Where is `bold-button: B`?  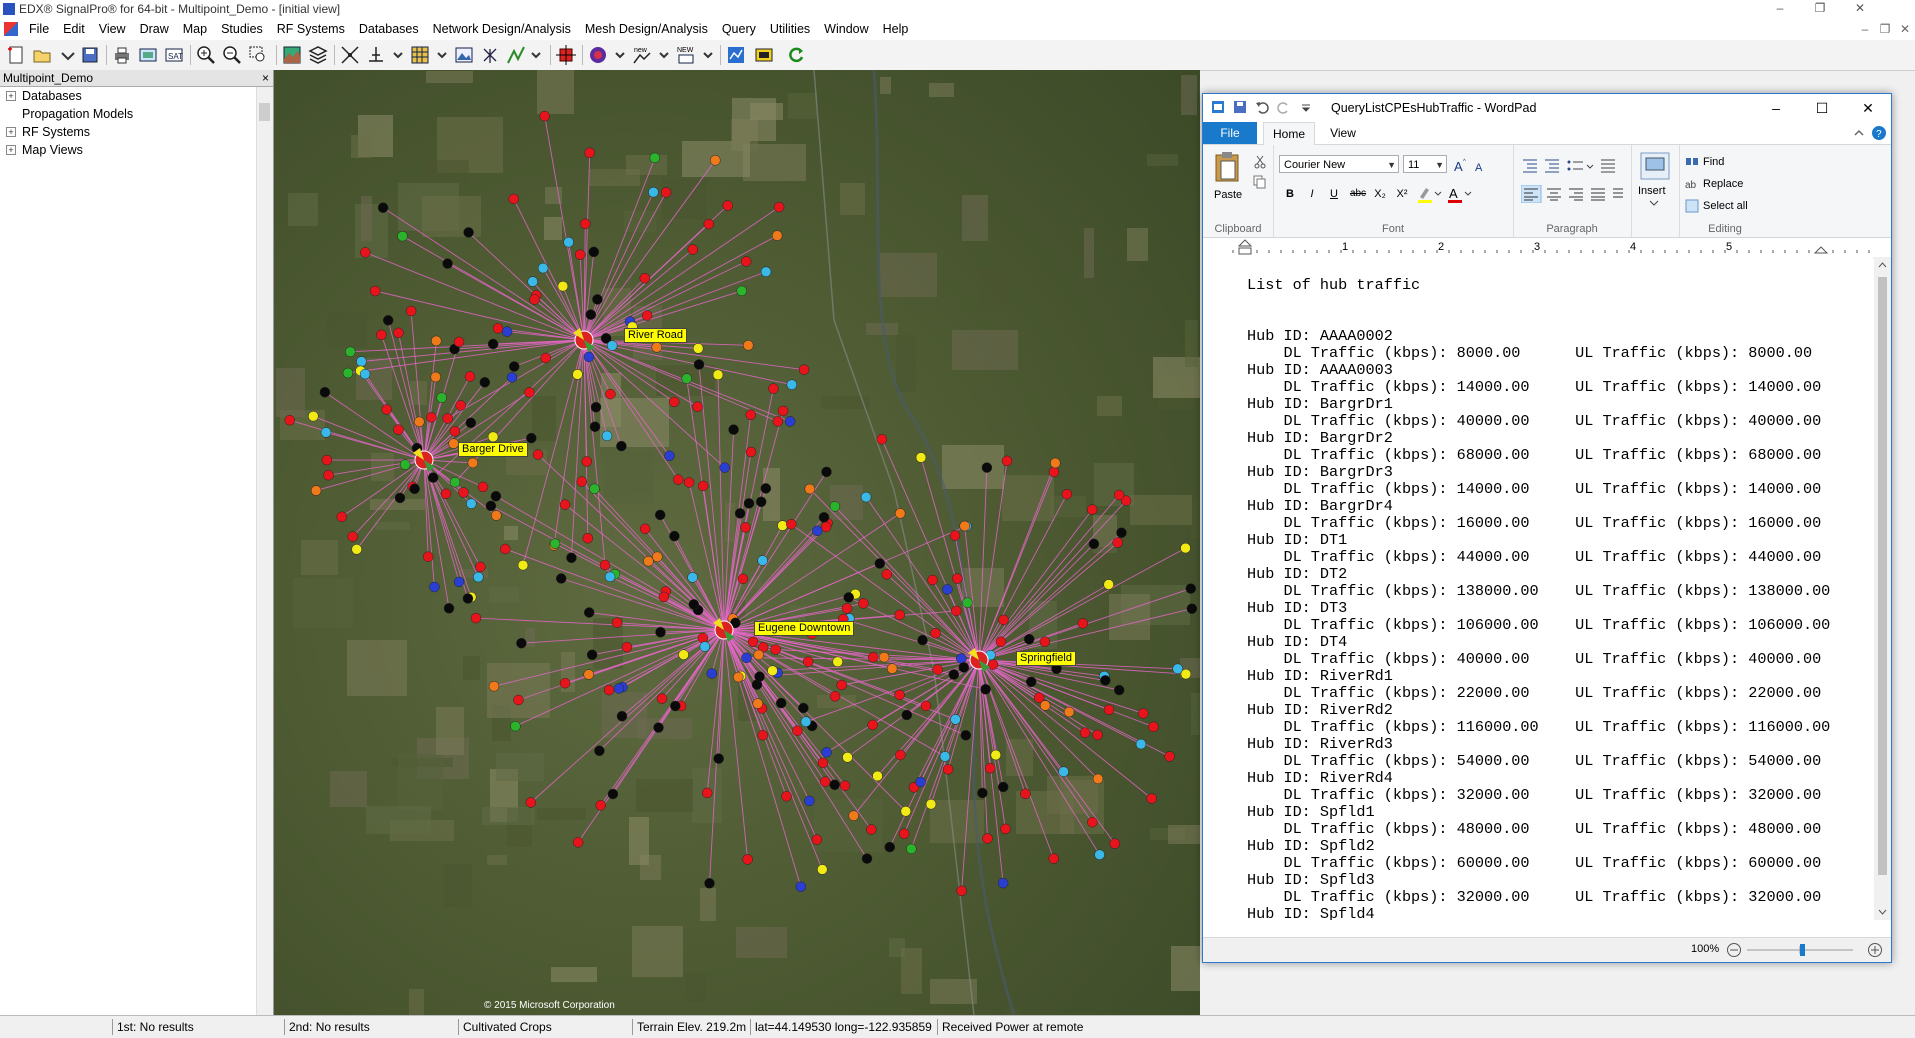
bold-button: B is located at coordinates (1290, 194).